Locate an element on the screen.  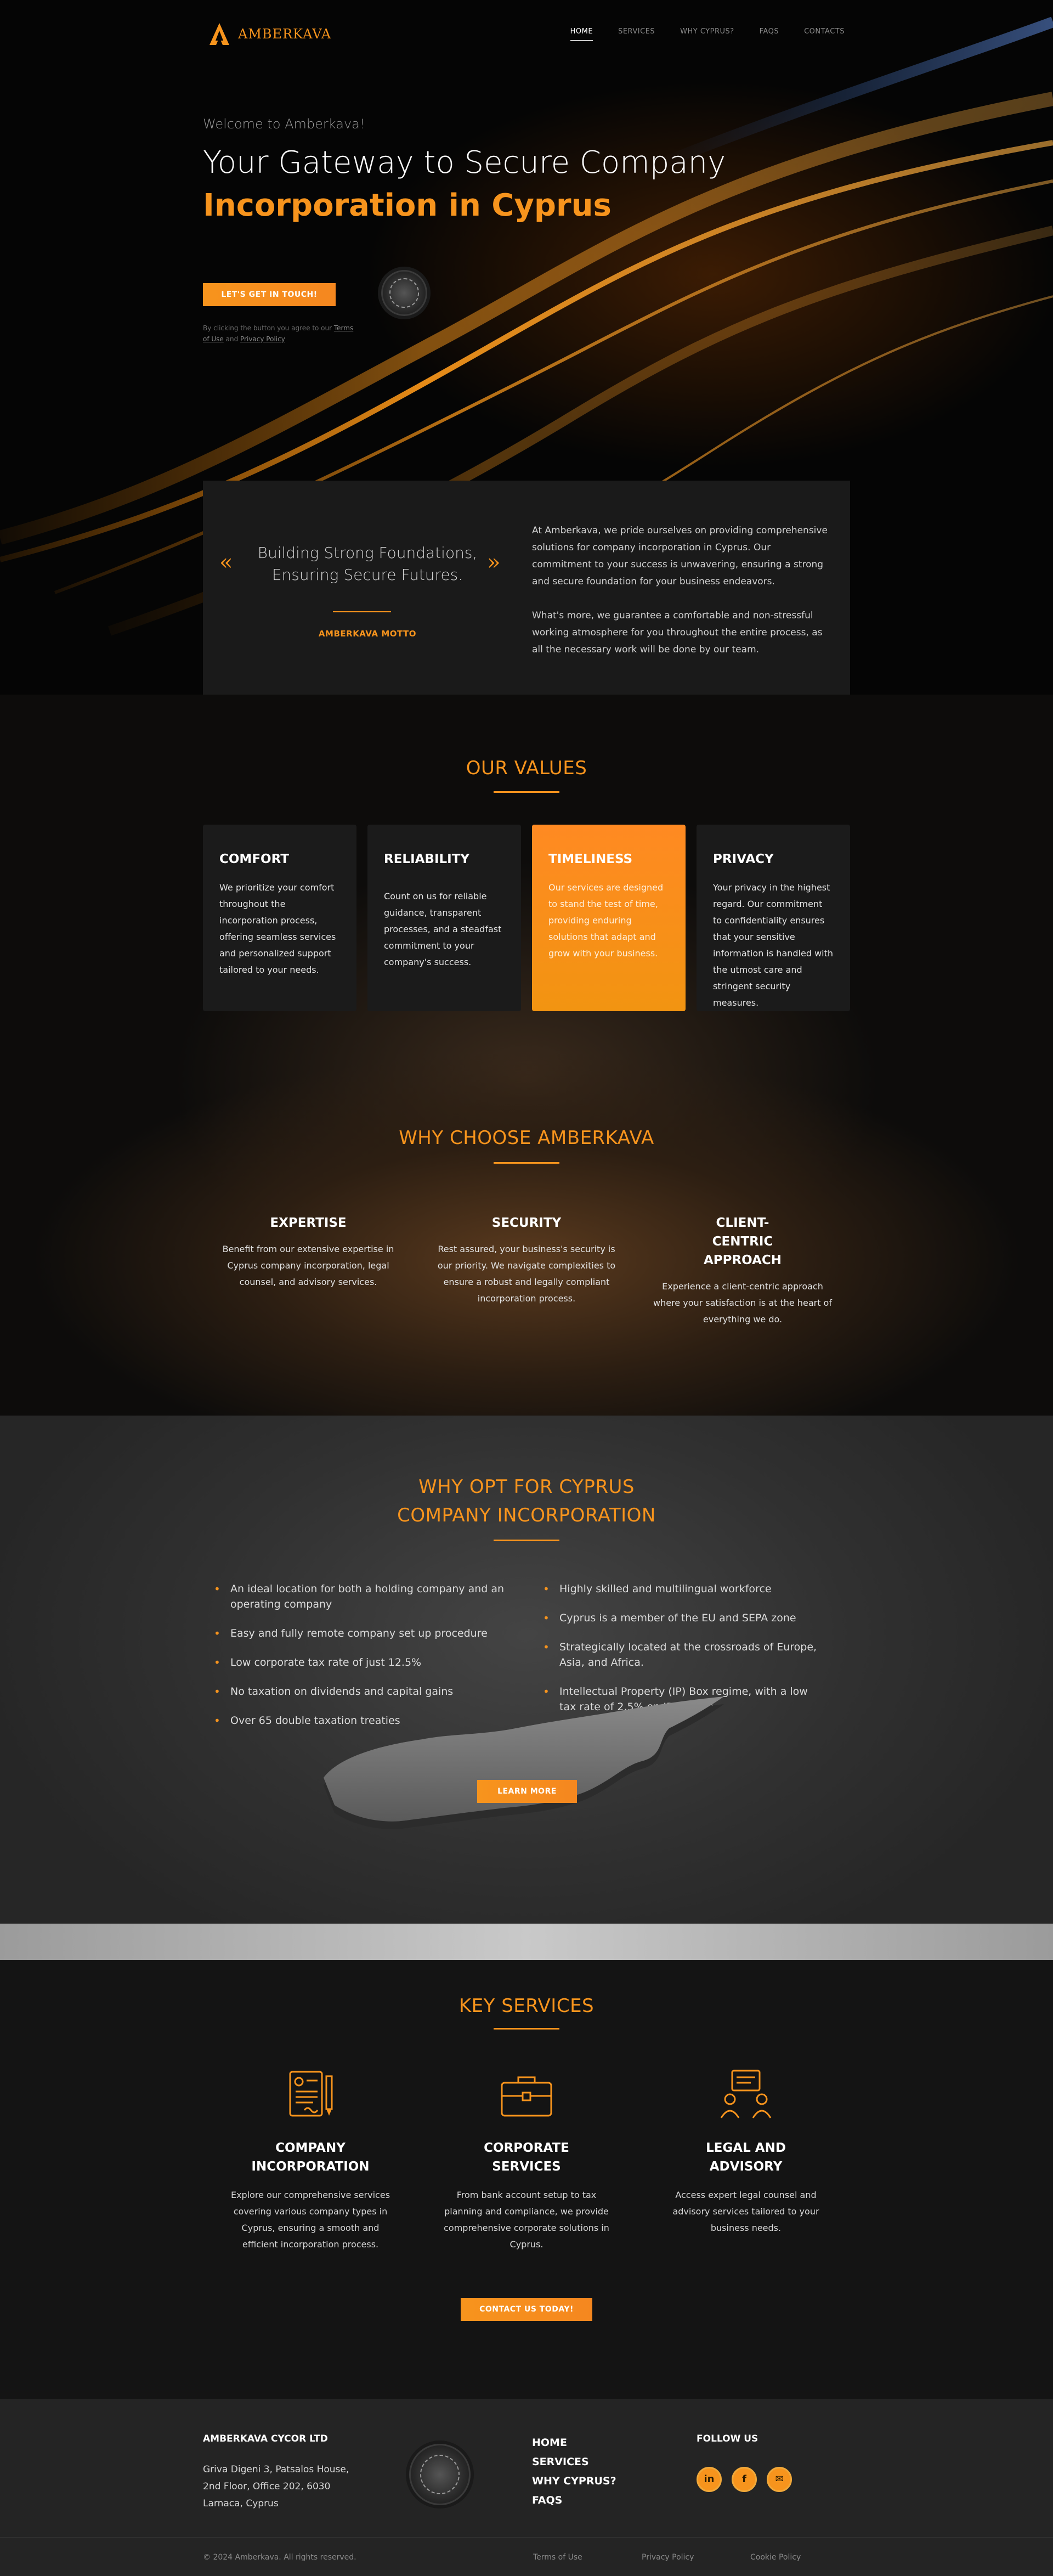
hero-welcome: Welcome to Amberkava! is located at coordinates (284, 124).